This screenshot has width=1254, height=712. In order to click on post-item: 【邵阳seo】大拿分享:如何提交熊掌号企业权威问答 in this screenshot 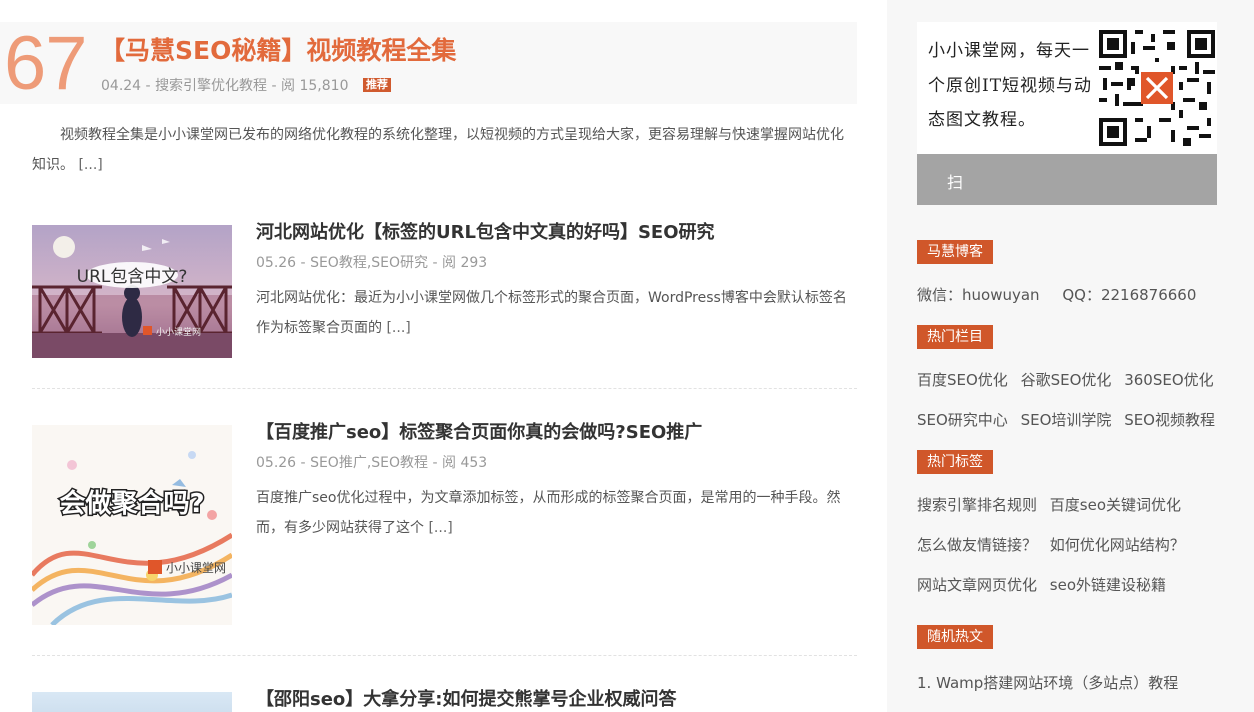, I will do `click(444, 700)`.